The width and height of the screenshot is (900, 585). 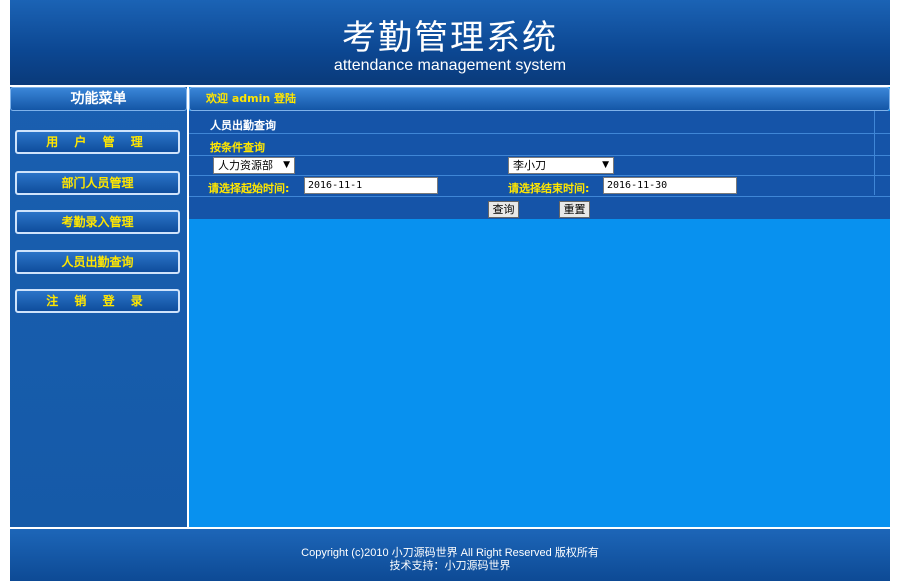 I want to click on menu-department-staff: 部门人员管理, so click(x=97, y=183).